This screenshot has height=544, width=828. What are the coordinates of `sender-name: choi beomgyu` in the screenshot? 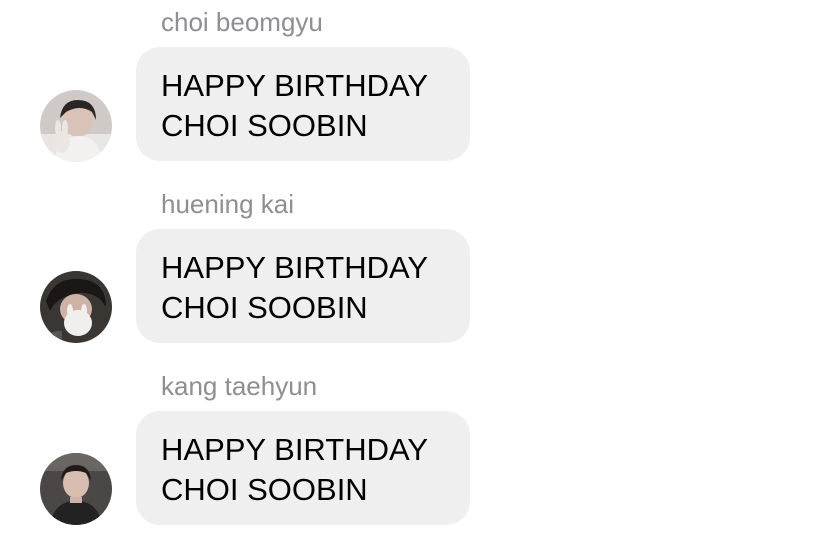 It's located at (242, 22).